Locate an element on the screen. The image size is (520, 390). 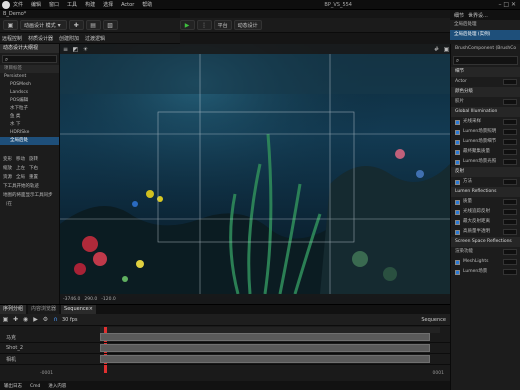
property-section: 反射 is located at coordinates (485, 172).